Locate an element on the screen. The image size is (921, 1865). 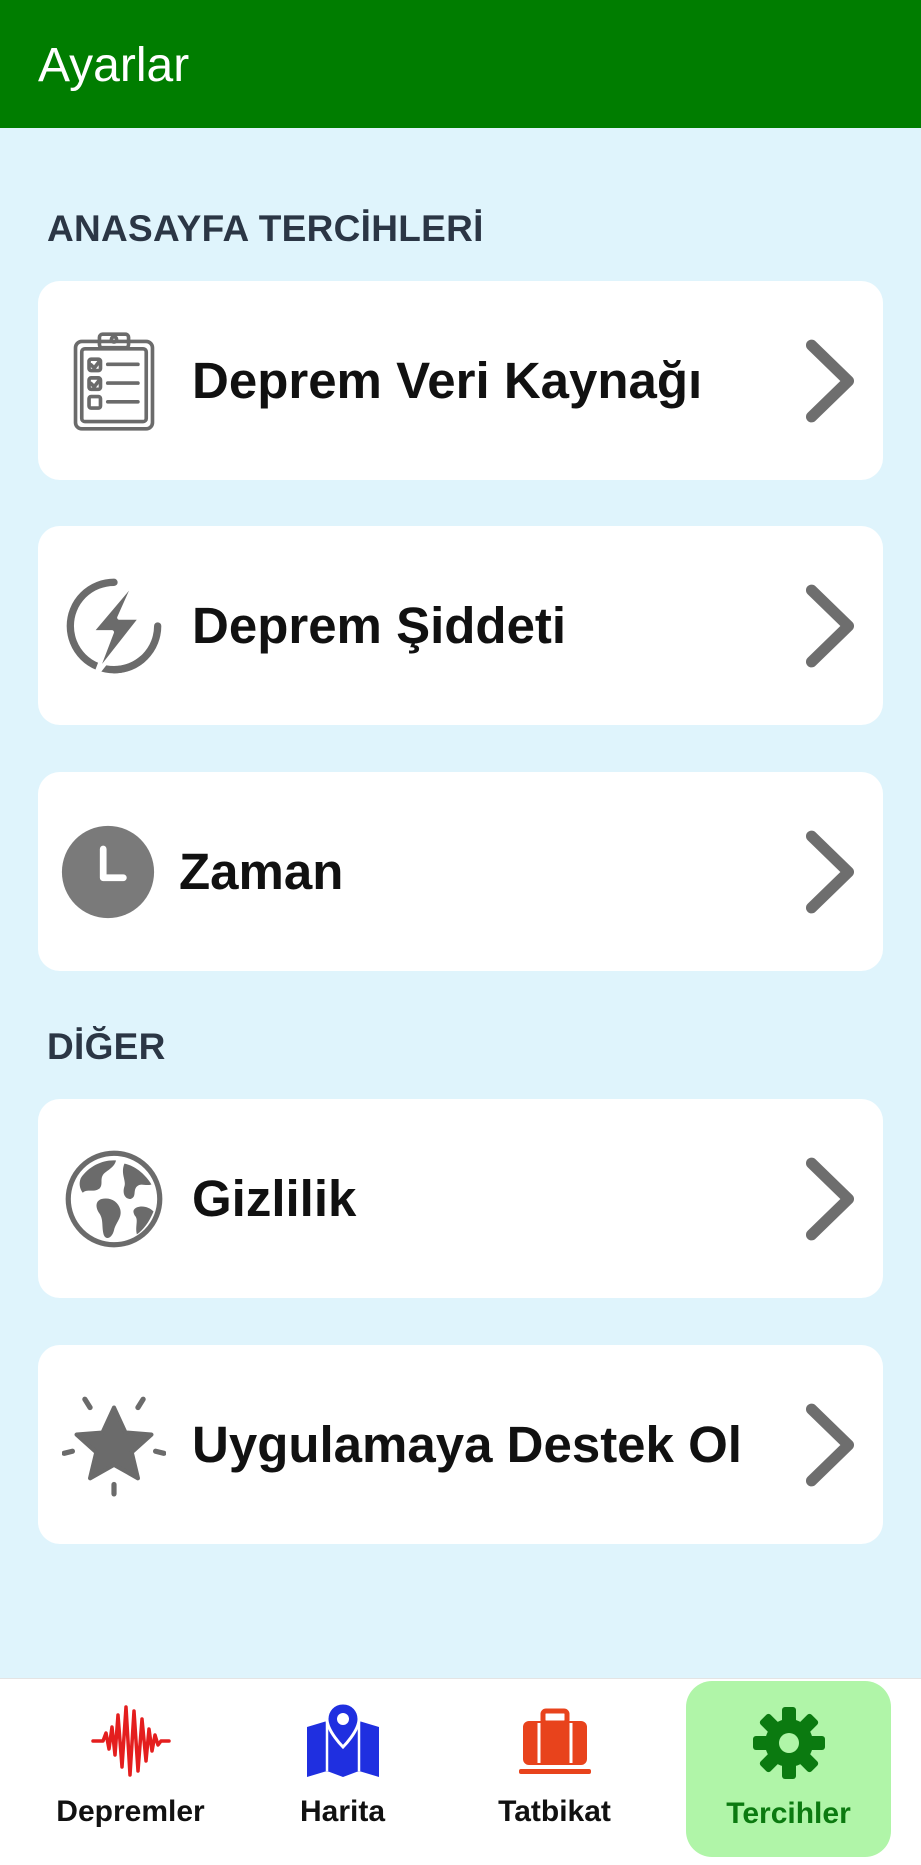
briefcase-icon is located at coordinates (555, 1741).